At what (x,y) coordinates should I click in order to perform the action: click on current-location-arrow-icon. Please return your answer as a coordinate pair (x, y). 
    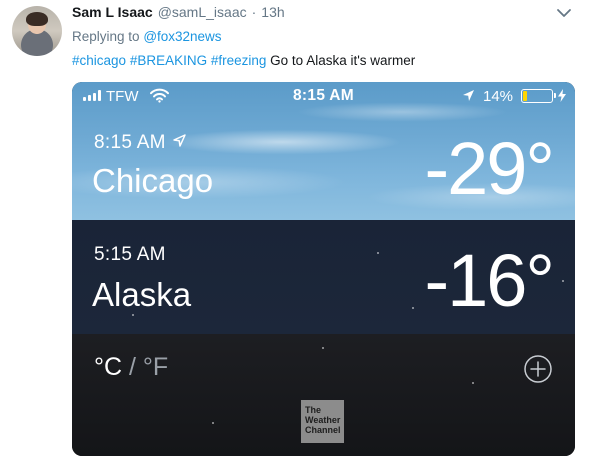
    Looking at the image, I should click on (179, 140).